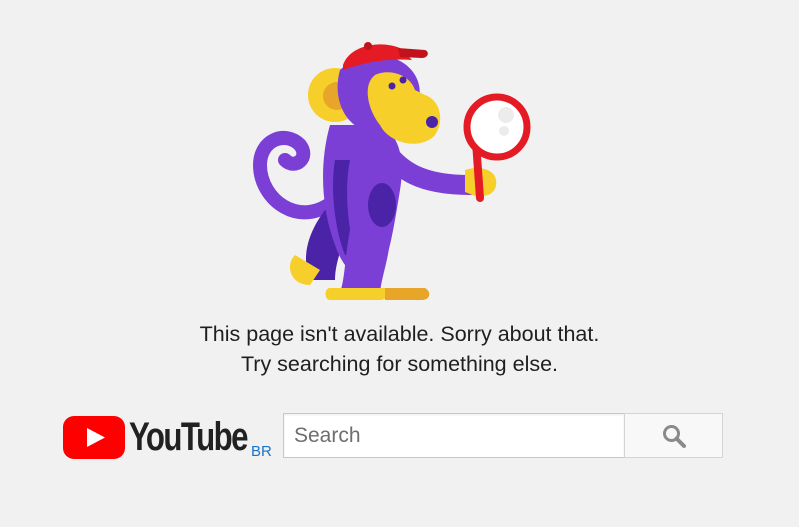 The width and height of the screenshot is (799, 527). I want to click on youtube-home-logo: YouTube BR, so click(170, 438).